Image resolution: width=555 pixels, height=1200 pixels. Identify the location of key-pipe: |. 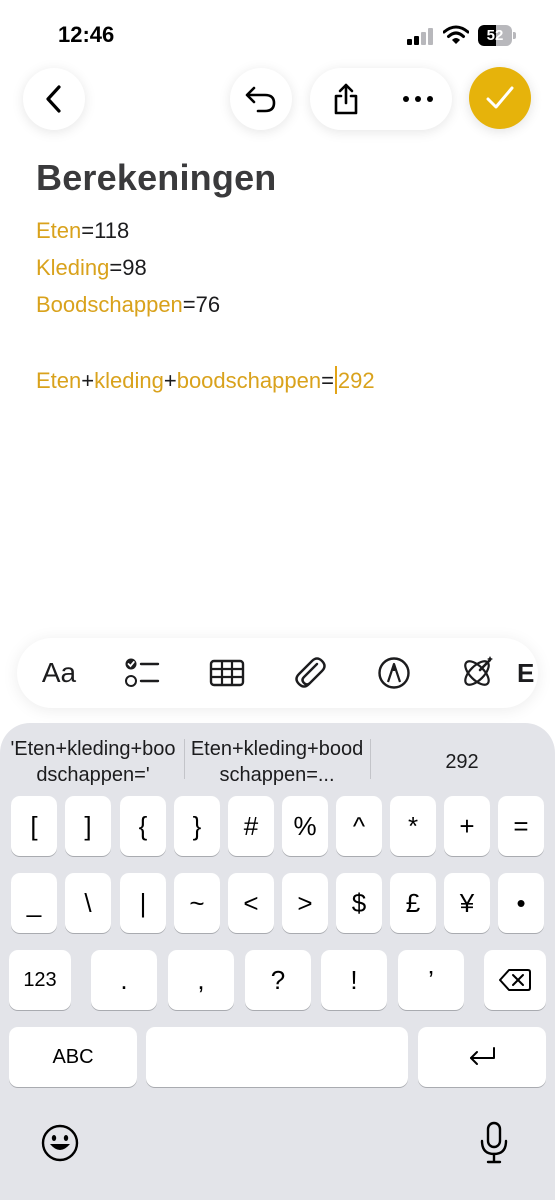
(143, 903).